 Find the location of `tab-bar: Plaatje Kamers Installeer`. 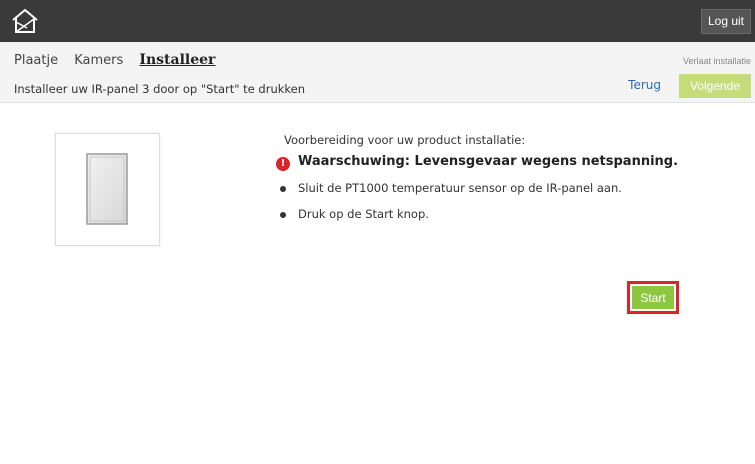

tab-bar: Plaatje Kamers Installeer is located at coordinates (120, 60).